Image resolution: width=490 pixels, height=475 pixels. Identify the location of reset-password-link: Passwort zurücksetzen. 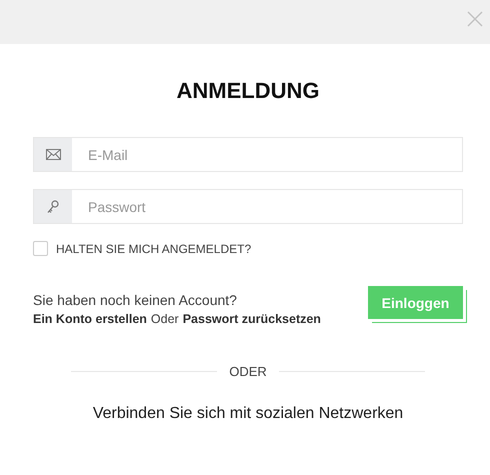
(251, 319).